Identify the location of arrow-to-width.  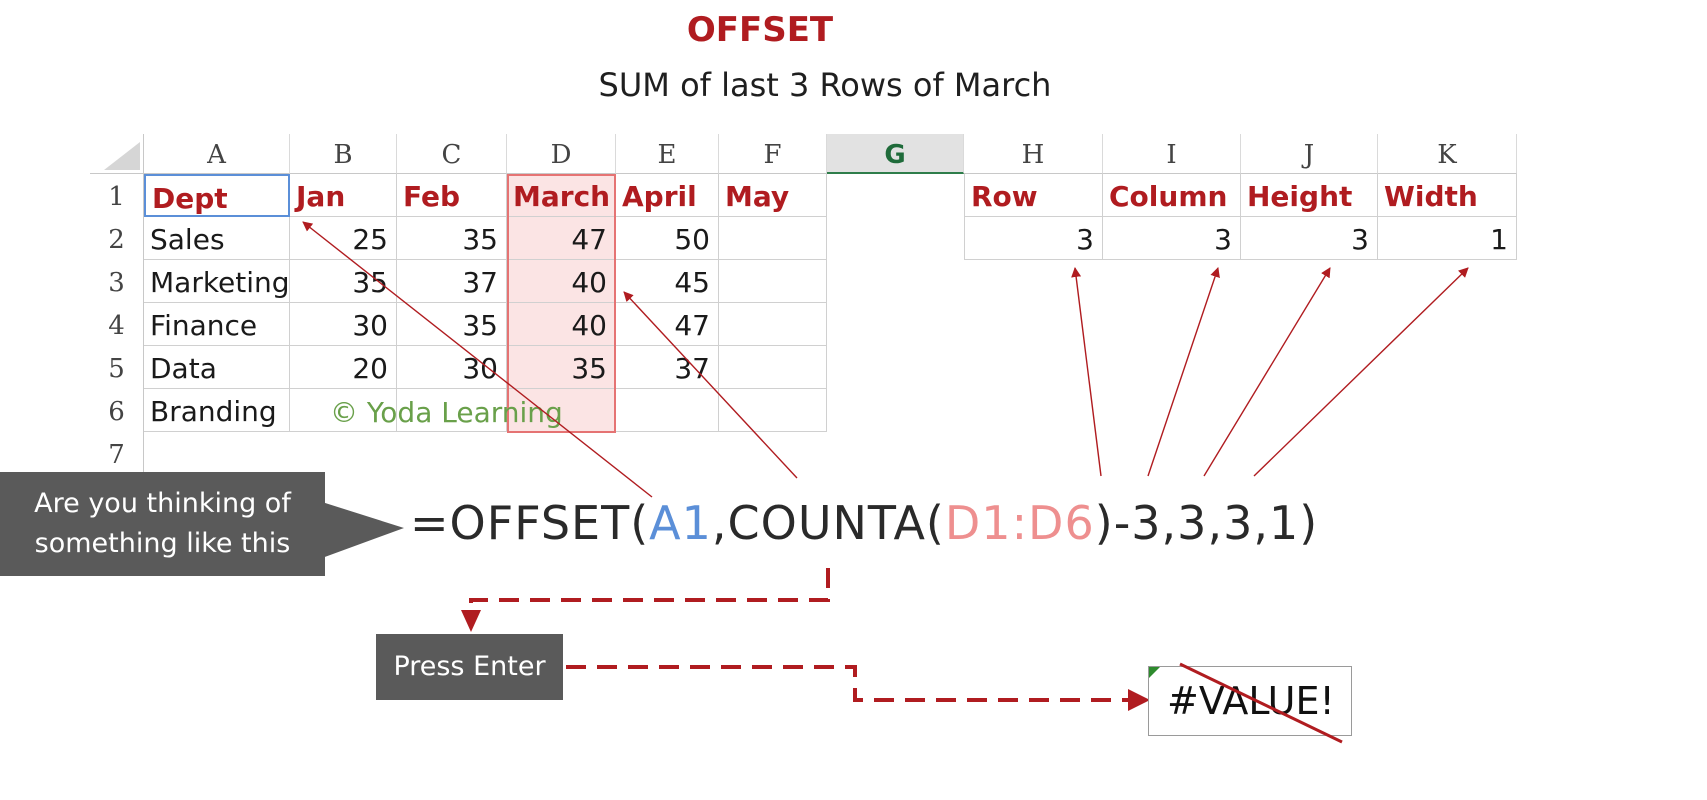
(1361, 372).